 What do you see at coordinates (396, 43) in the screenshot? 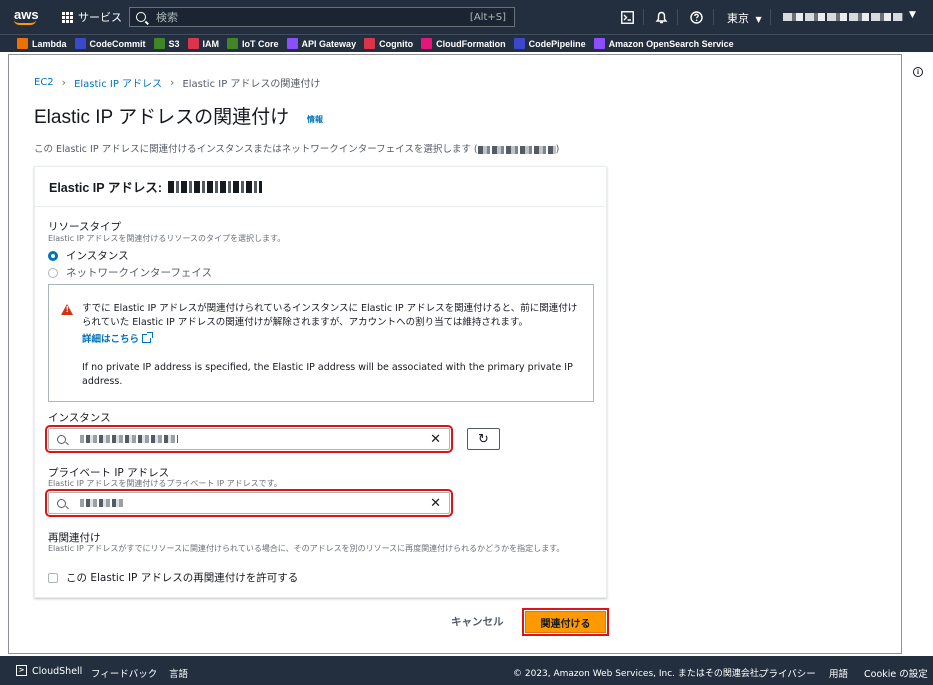
I see `favorite-label: Cognito` at bounding box center [396, 43].